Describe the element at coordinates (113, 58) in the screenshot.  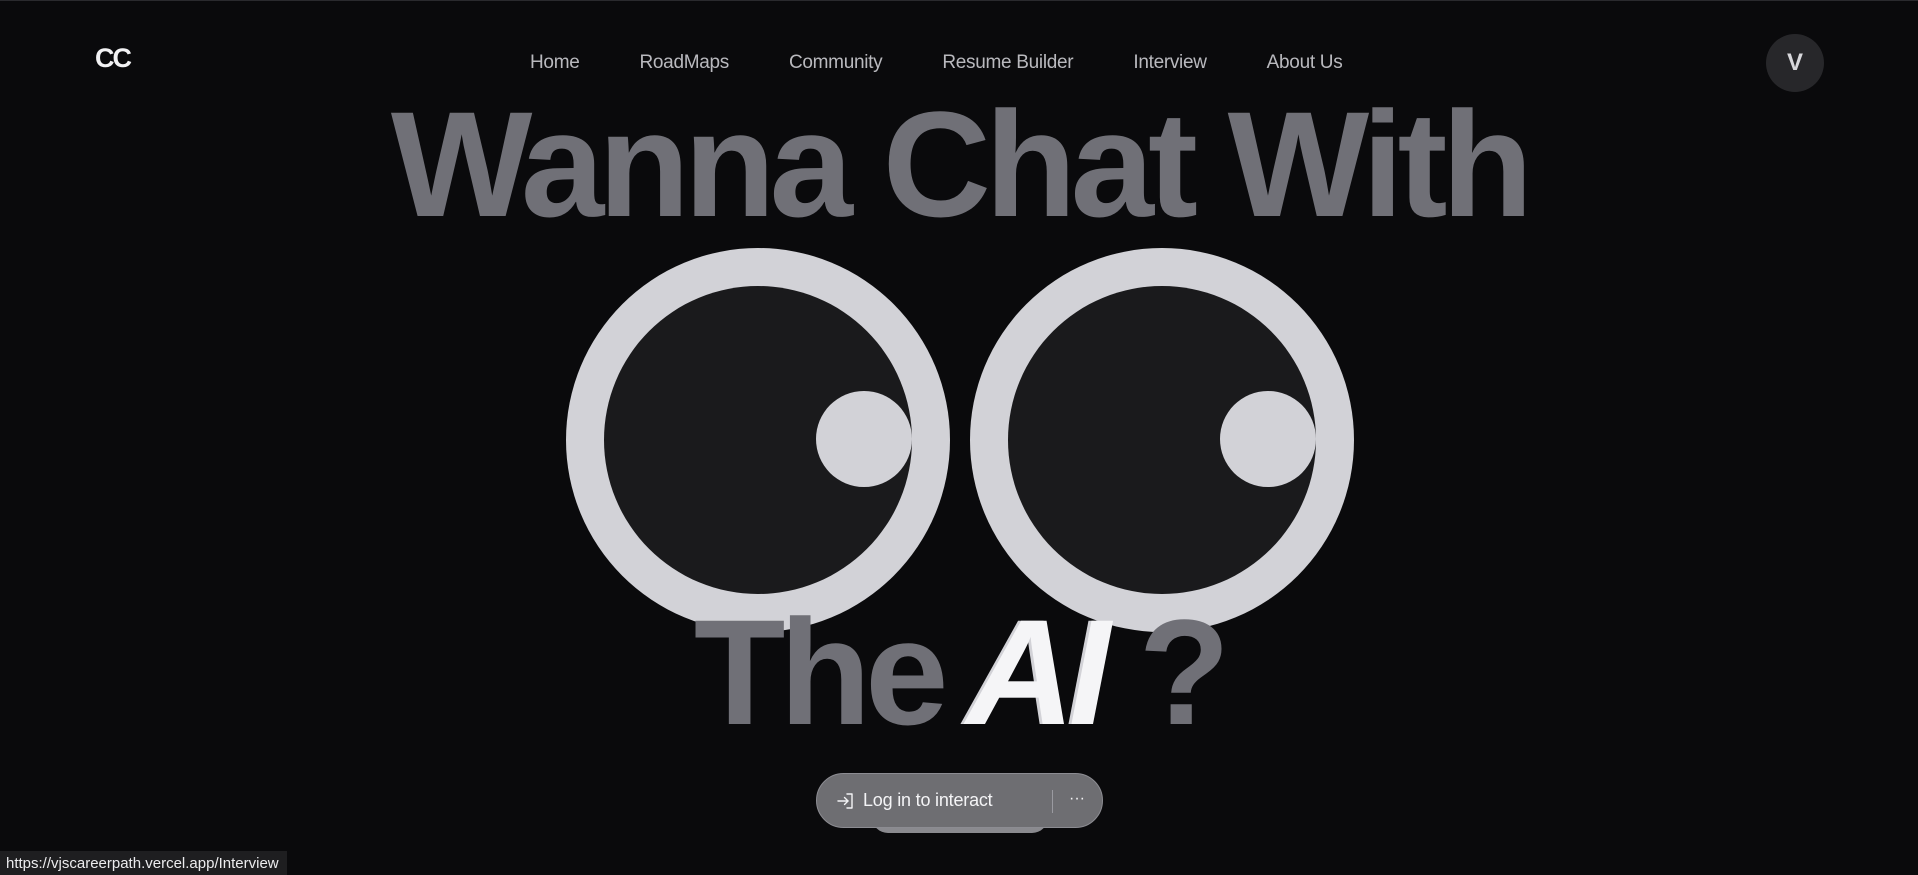
I see `site-logo: CC` at that location.